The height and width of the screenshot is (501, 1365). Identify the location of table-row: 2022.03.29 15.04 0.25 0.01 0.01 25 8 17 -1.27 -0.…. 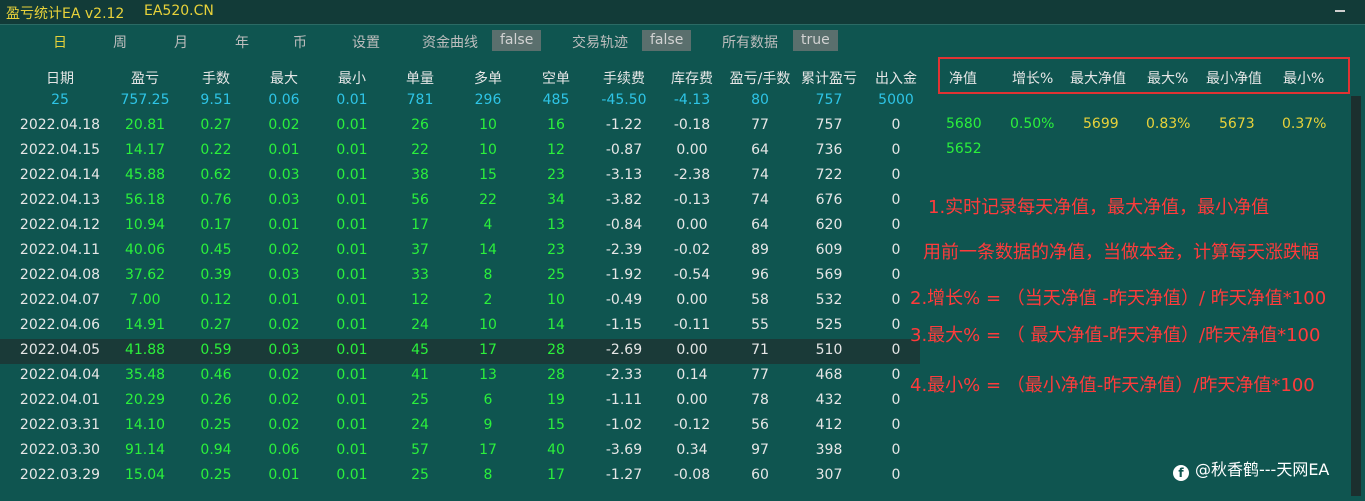
(460, 476).